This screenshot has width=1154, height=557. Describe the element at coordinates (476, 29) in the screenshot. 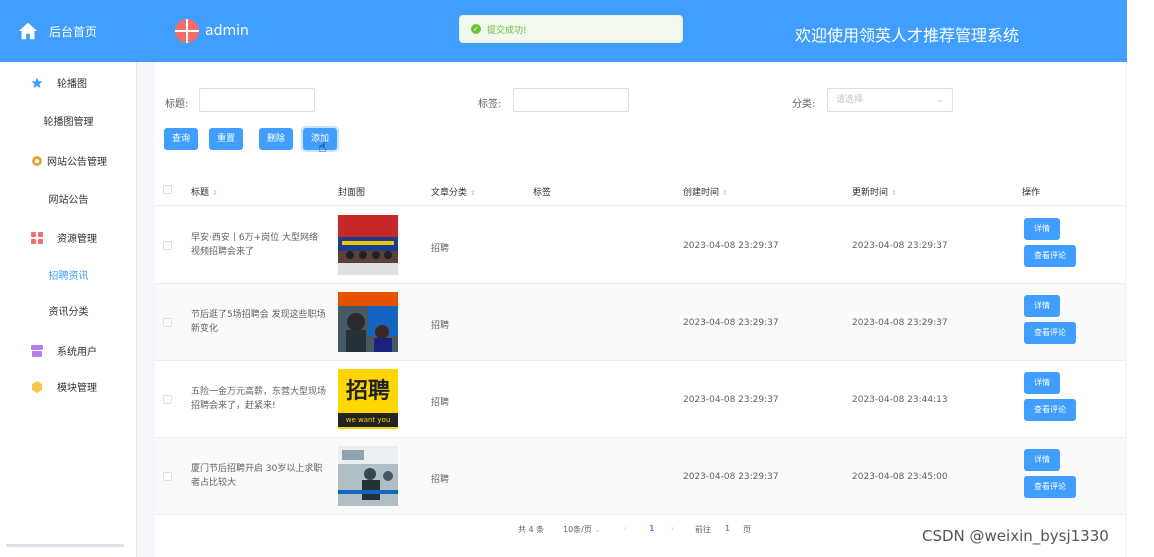

I see `check-icon: ✓` at that location.